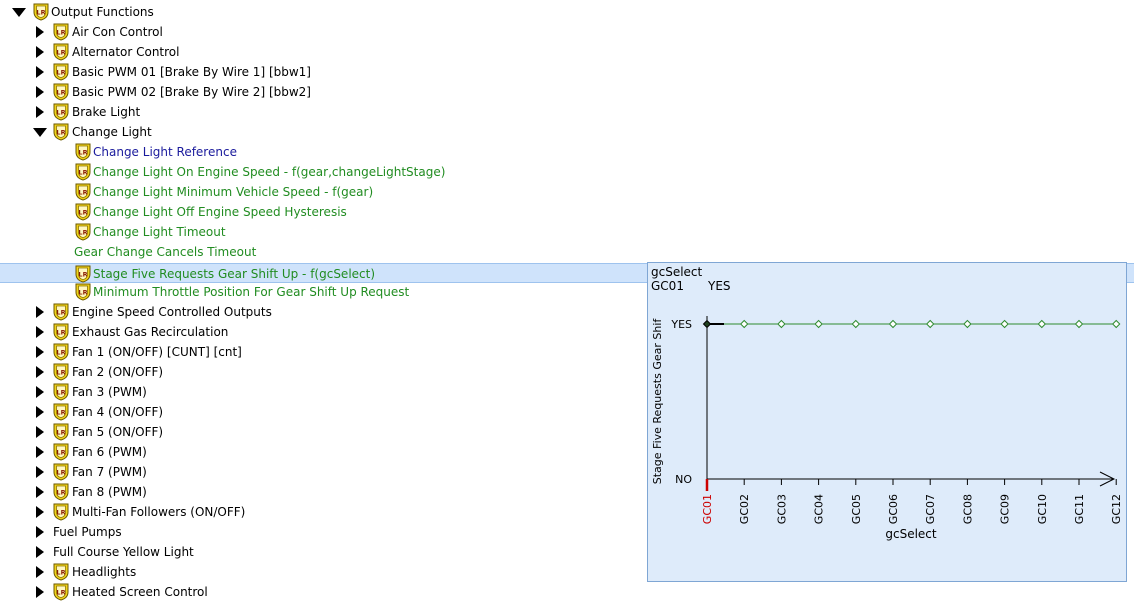  I want to click on tree-item: LR Basic PWM 01 [Brake By Wire 1] [bbw1], so click(567, 72).